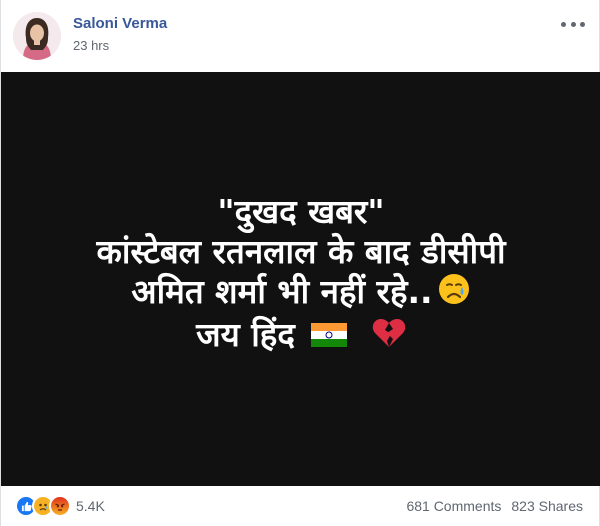 Image resolution: width=600 pixels, height=526 pixels. What do you see at coordinates (453, 506) in the screenshot?
I see `comments-count: 681 Comments` at bounding box center [453, 506].